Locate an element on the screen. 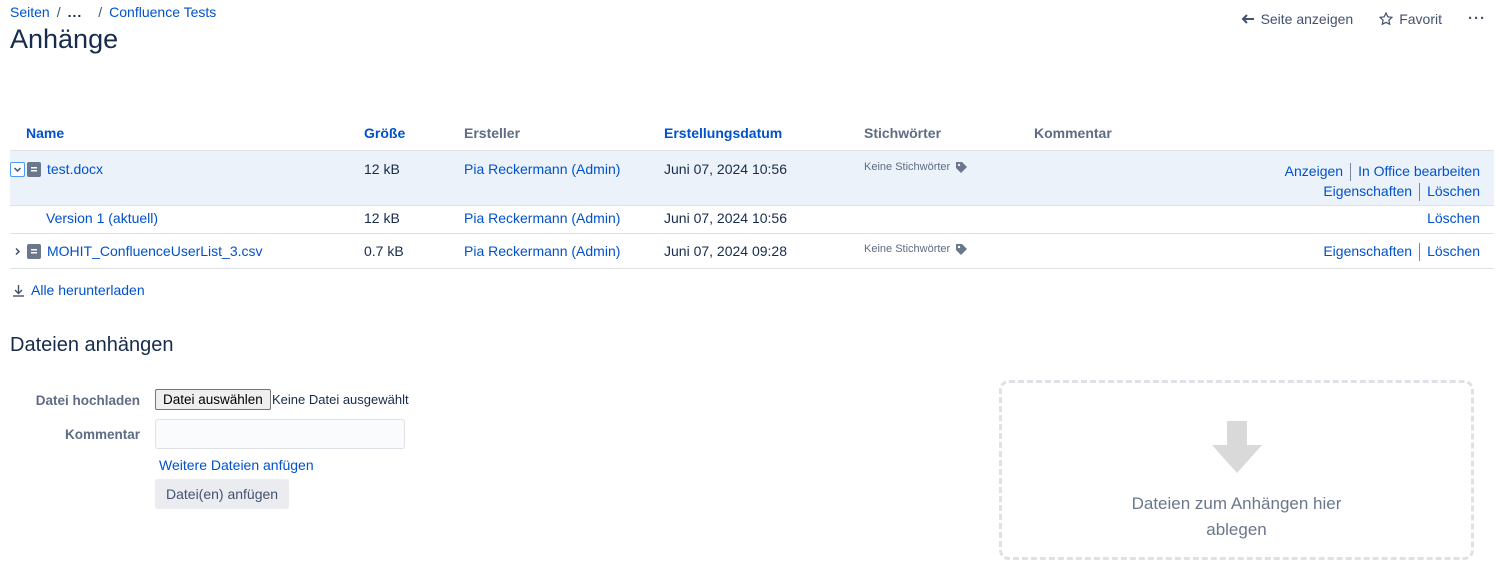 Image resolution: width=1500 pixels, height=570 pixels. chevron-down-icon is located at coordinates (17, 169).